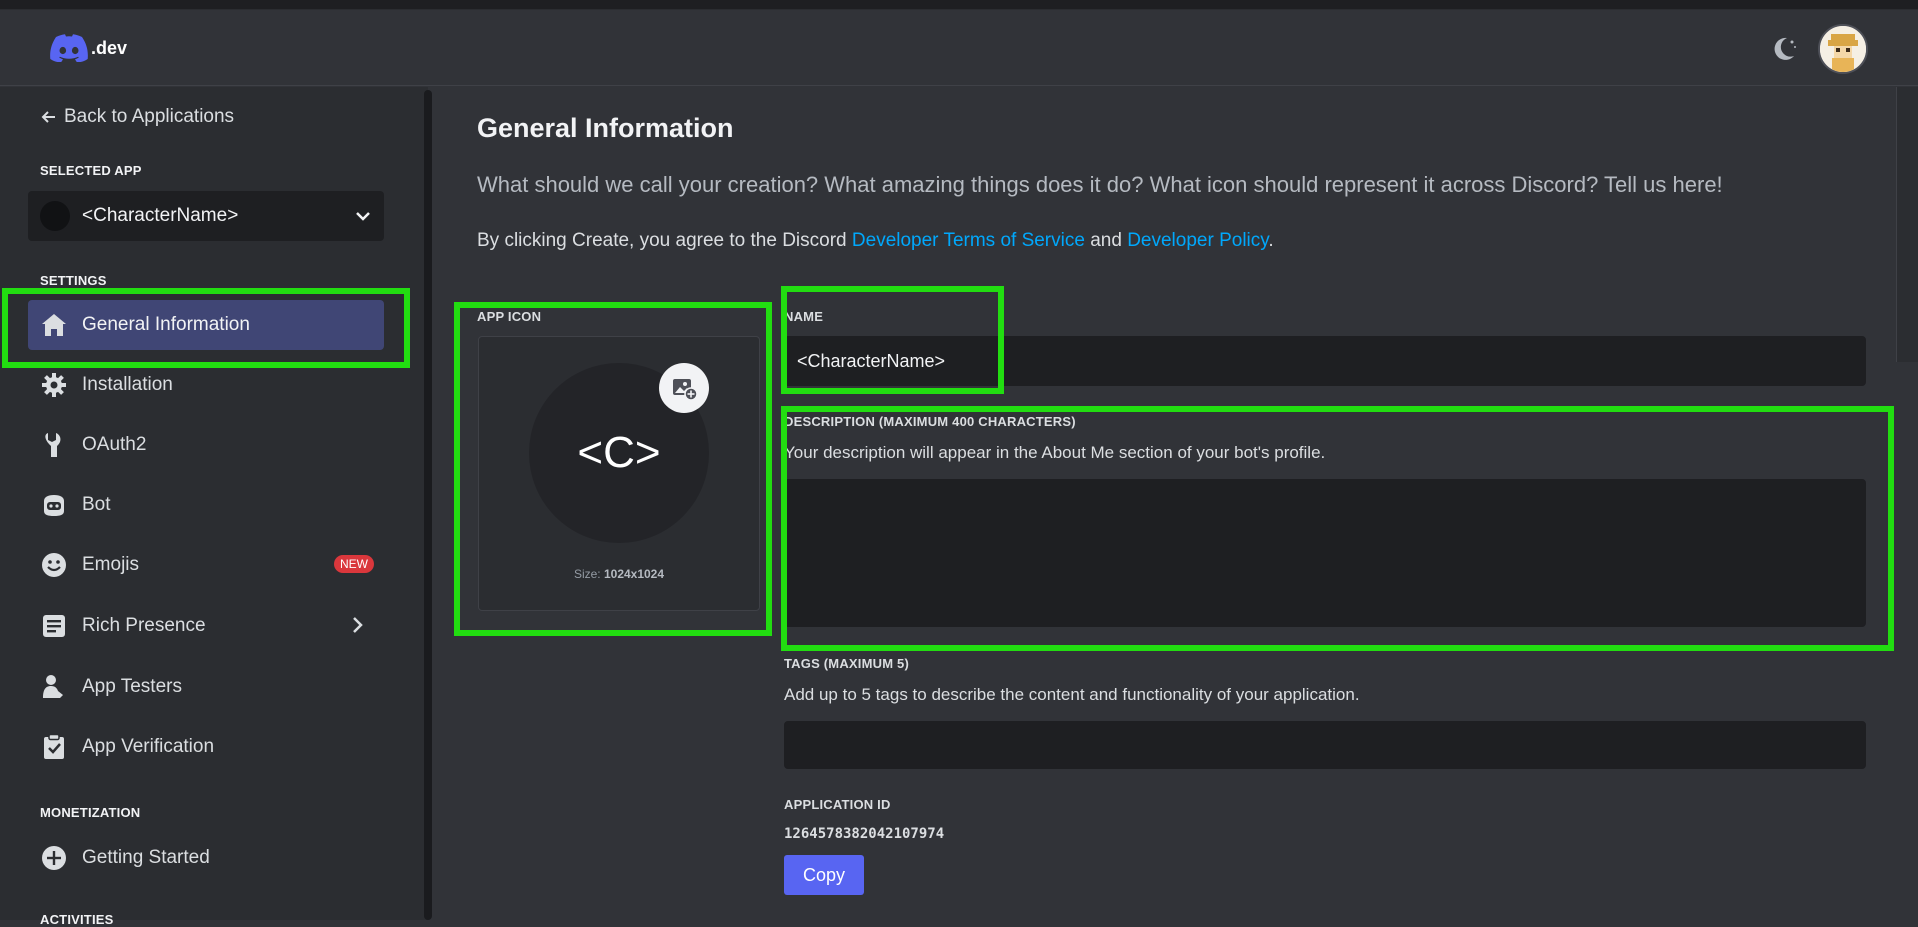 This screenshot has height=927, width=1918. Describe the element at coordinates (206, 687) in the screenshot. I see `sidebar-item-app-testers: App Testers` at that location.